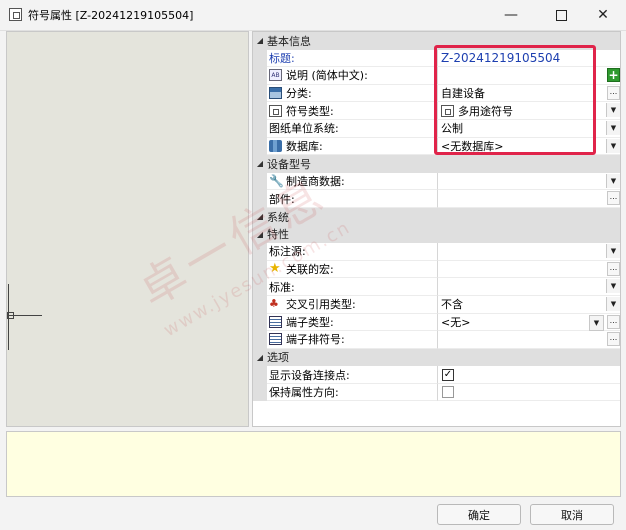  Describe the element at coordinates (528, 128) in the screenshot. I see `property-value: 公制 ▼` at that location.